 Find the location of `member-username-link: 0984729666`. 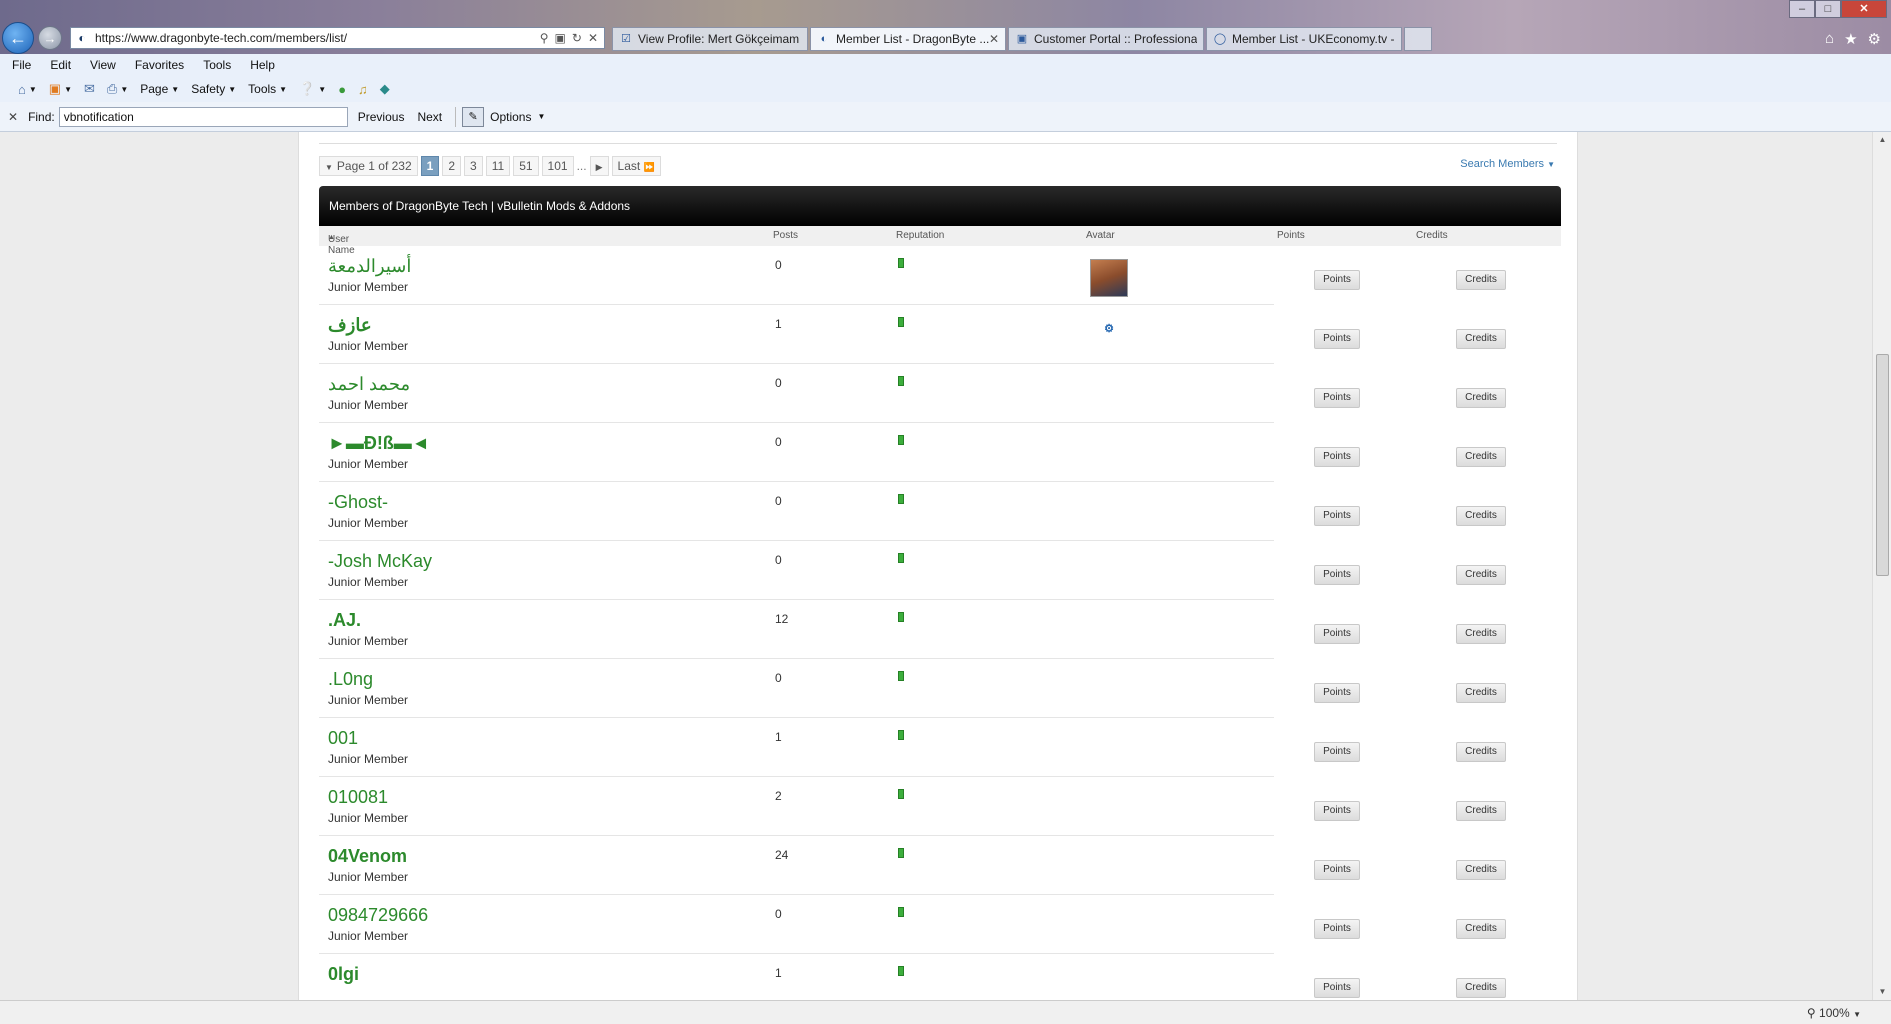

member-username-link: 0984729666 is located at coordinates (378, 915).